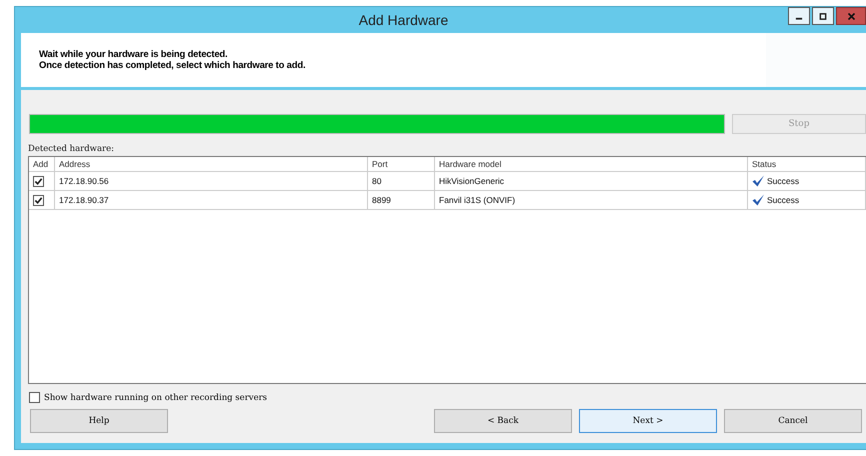 The image size is (866, 456). What do you see at coordinates (799, 16) in the screenshot?
I see `minimize-icon` at bounding box center [799, 16].